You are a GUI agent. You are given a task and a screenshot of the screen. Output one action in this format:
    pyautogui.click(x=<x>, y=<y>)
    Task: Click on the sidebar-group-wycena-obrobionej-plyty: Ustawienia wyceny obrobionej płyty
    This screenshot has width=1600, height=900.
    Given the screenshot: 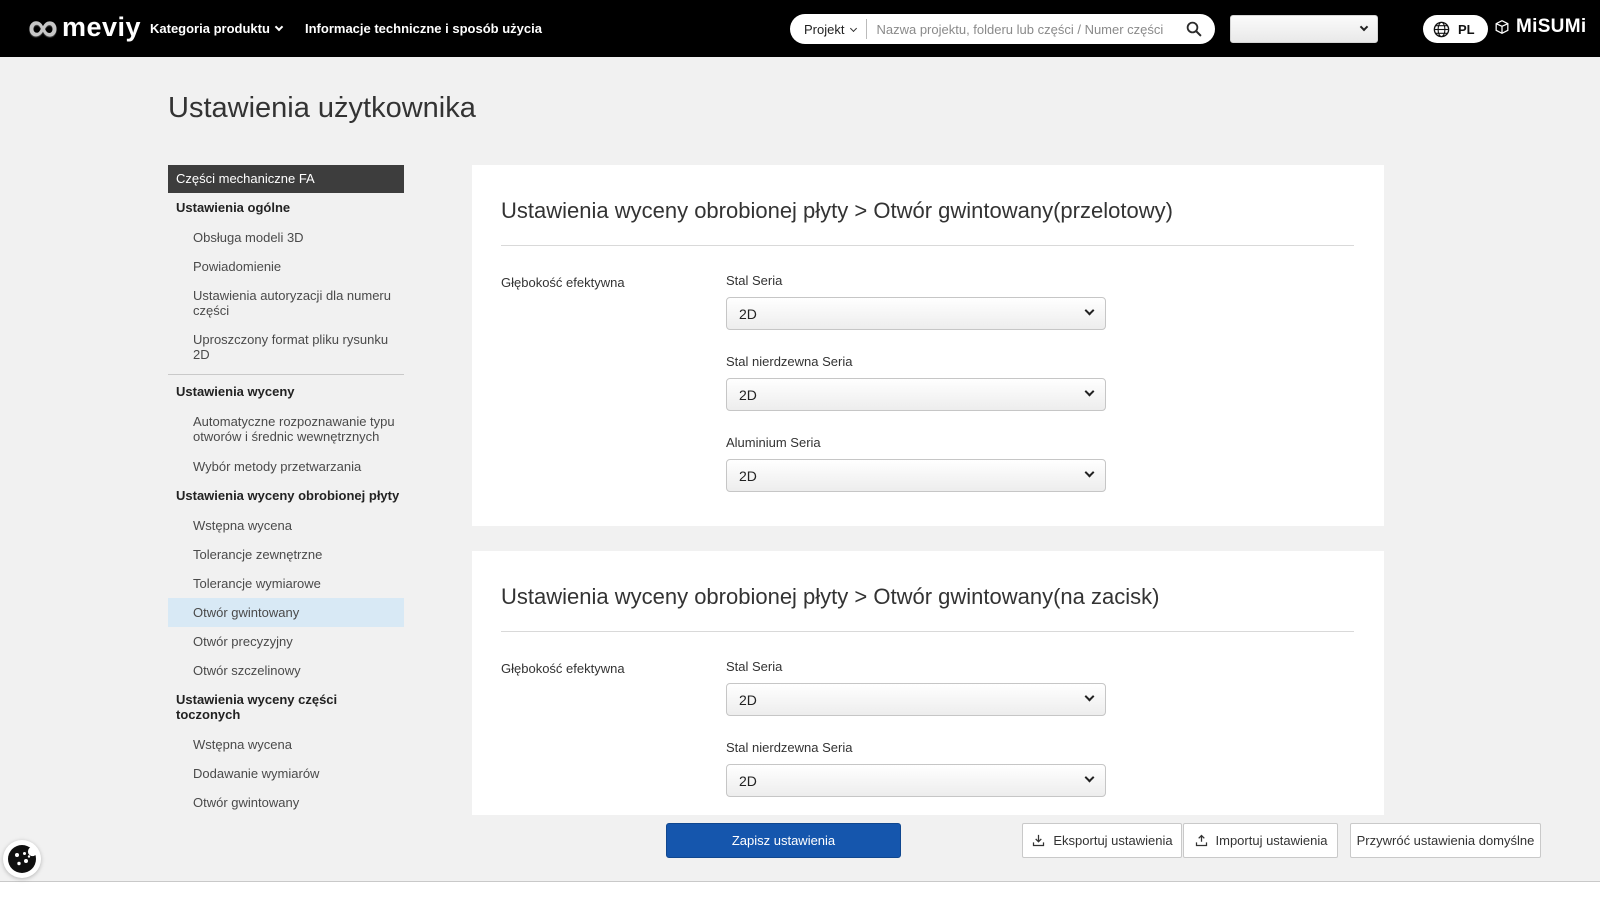 What is the action you would take?
    pyautogui.click(x=286, y=496)
    